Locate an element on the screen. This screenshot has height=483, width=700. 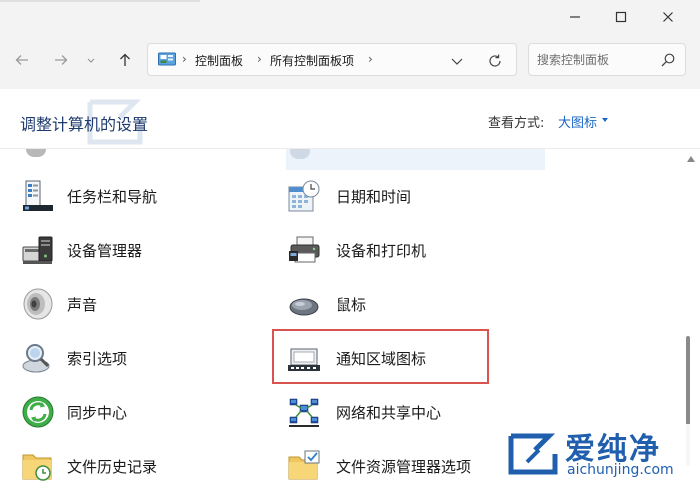
close-icon is located at coordinates (668, 16).